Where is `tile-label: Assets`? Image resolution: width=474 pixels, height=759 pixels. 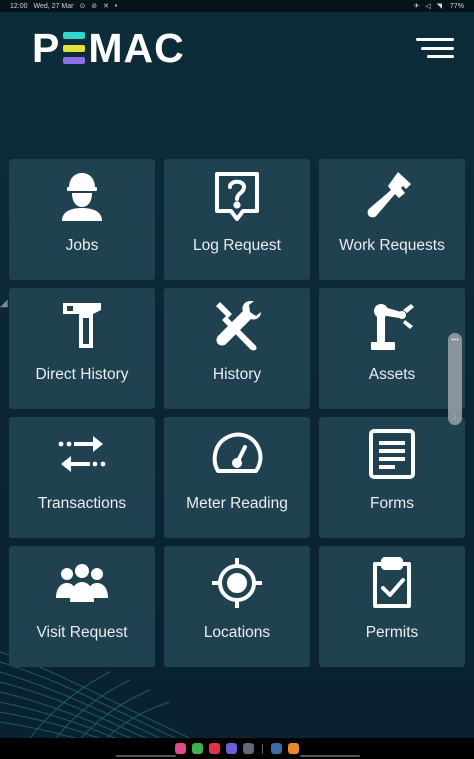
tile-label: Assets is located at coordinates (392, 374).